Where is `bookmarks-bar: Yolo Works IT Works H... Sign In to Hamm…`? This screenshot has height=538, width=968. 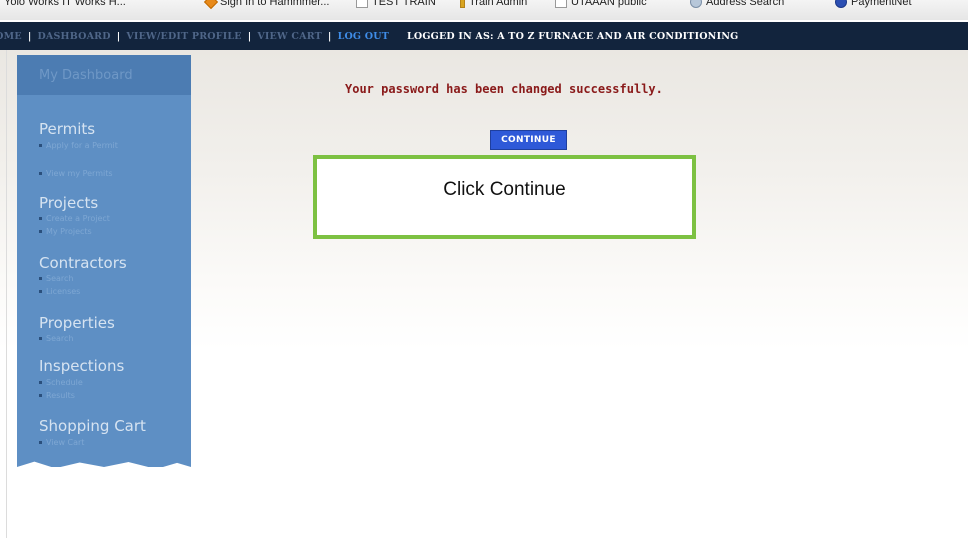
bookmarks-bar: Yolo Works IT Works H... Sign In to Hamm… is located at coordinates (484, 10).